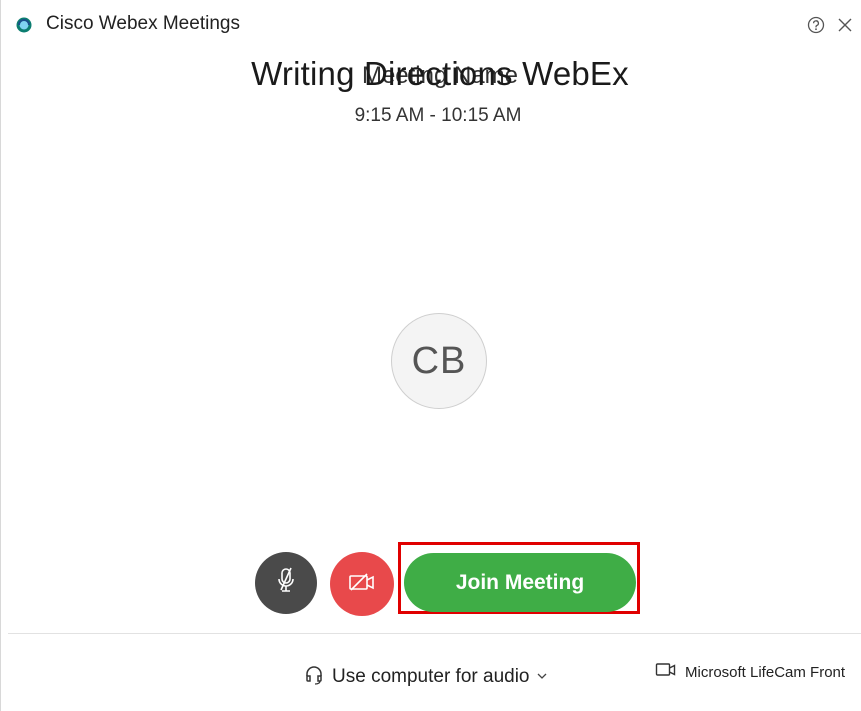  I want to click on title-bar: Cisco Webex Meetings, so click(430, 25).